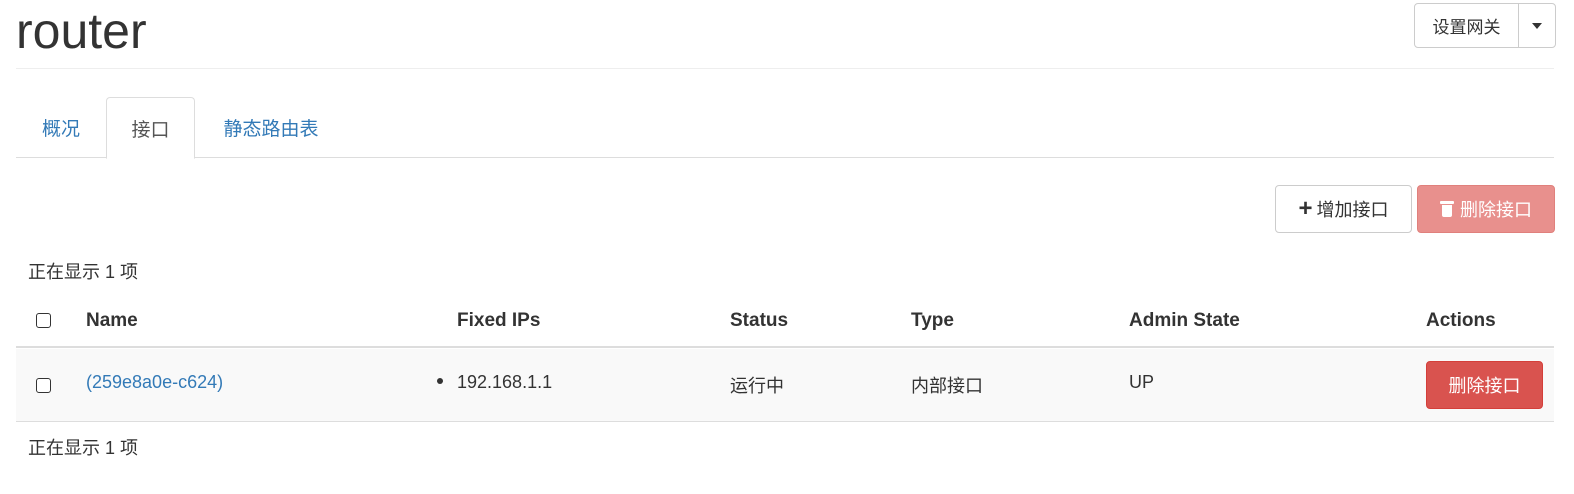 The image size is (1574, 494). Describe the element at coordinates (1352, 210) in the screenshot. I see `add-interface-label: 增加接口` at that location.